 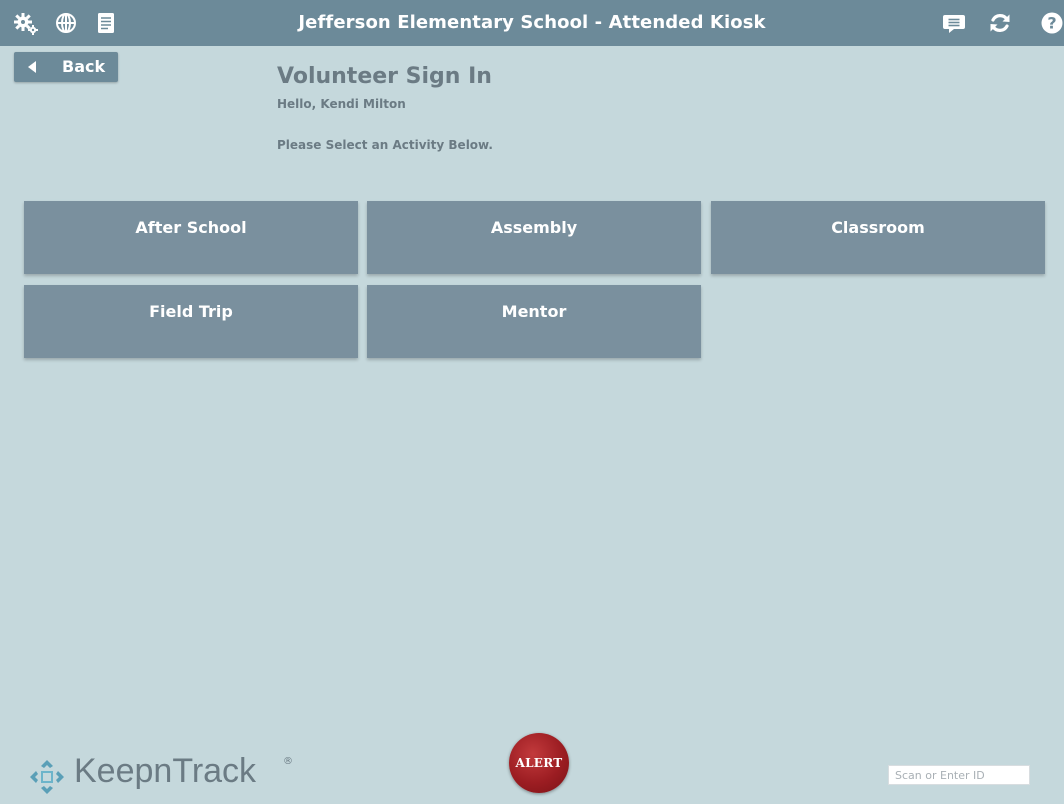 What do you see at coordinates (878, 237) in the screenshot?
I see `activity-tile-classroom: Classroom` at bounding box center [878, 237].